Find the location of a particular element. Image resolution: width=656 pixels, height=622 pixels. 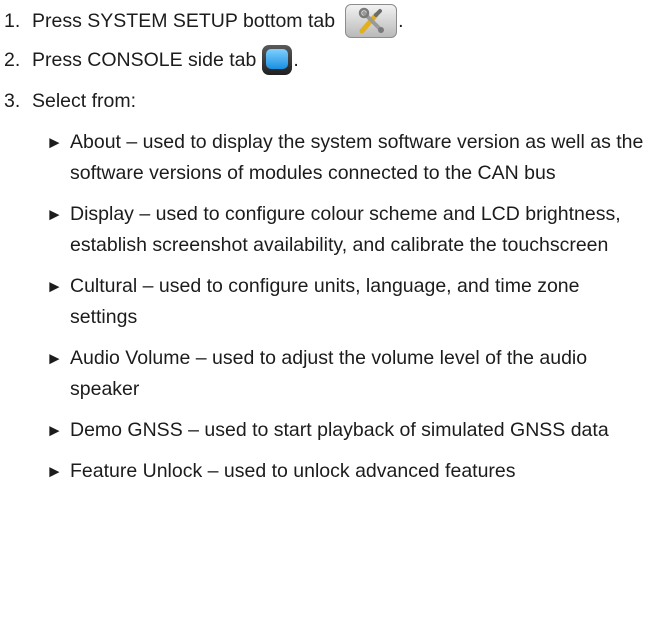

step-number: 2. is located at coordinates (12, 60).